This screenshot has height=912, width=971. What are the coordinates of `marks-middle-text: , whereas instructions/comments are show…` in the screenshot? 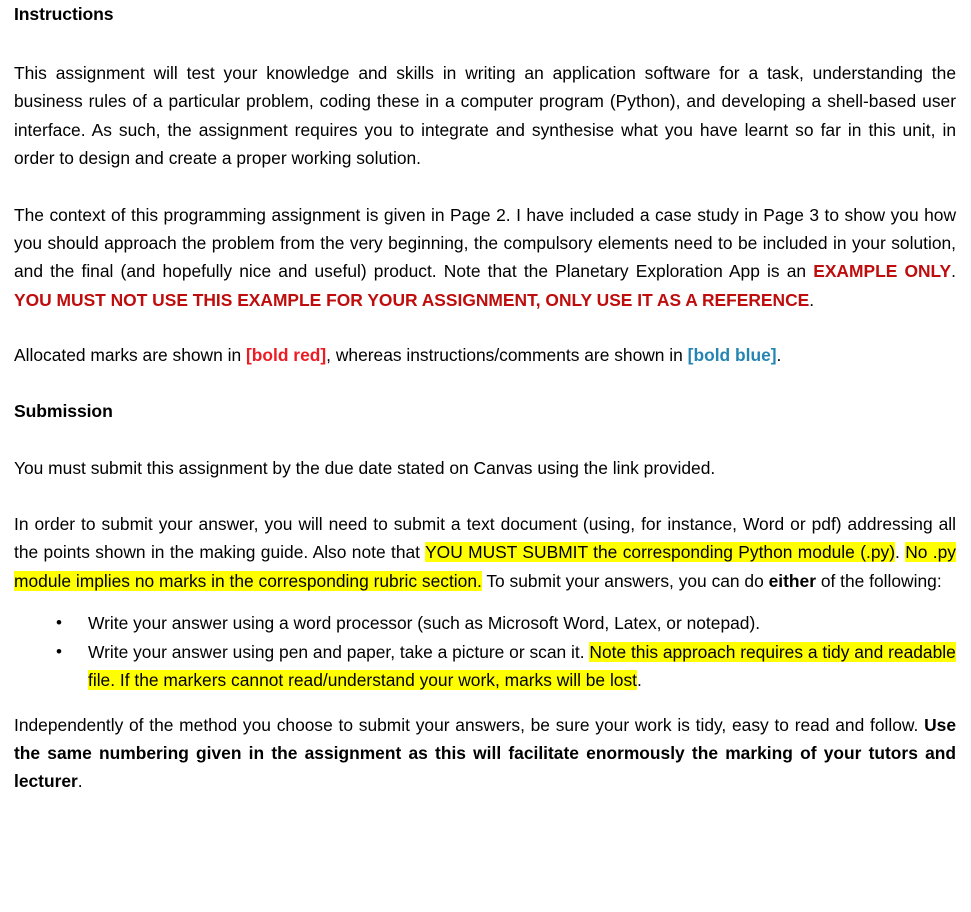 It's located at (507, 355).